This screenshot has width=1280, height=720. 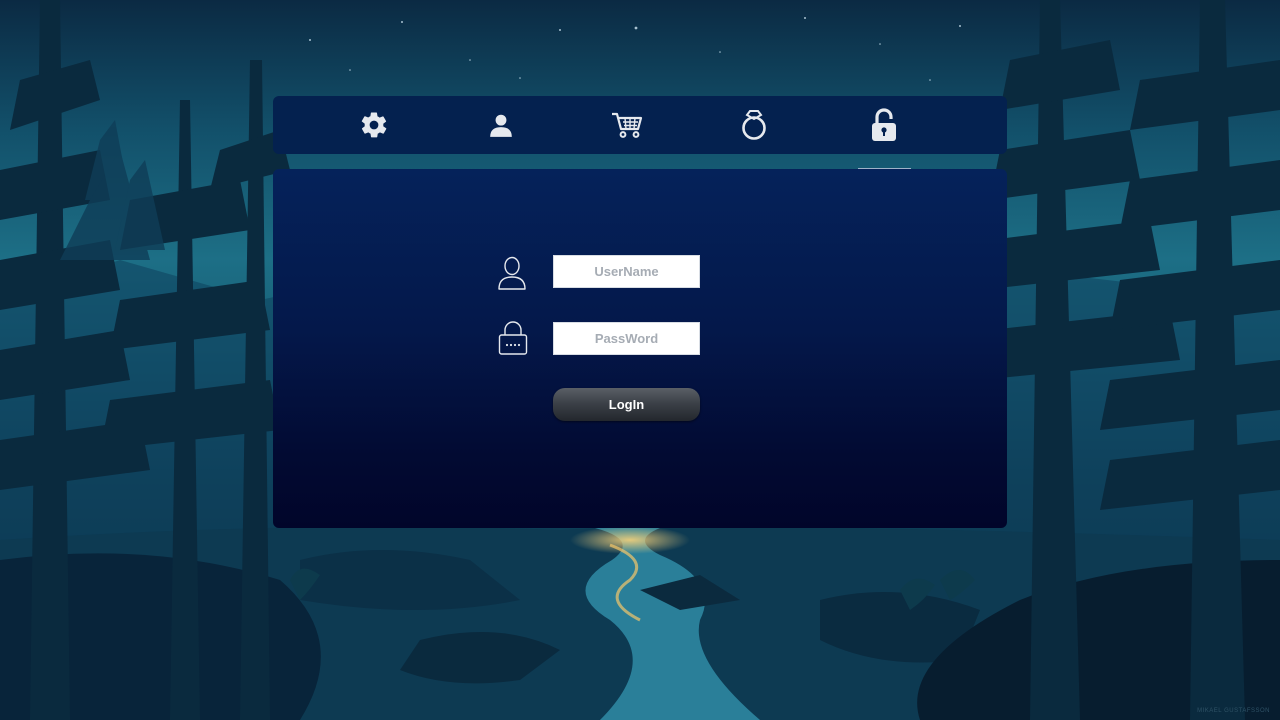 I want to click on top-nav-bar, so click(x=640, y=125).